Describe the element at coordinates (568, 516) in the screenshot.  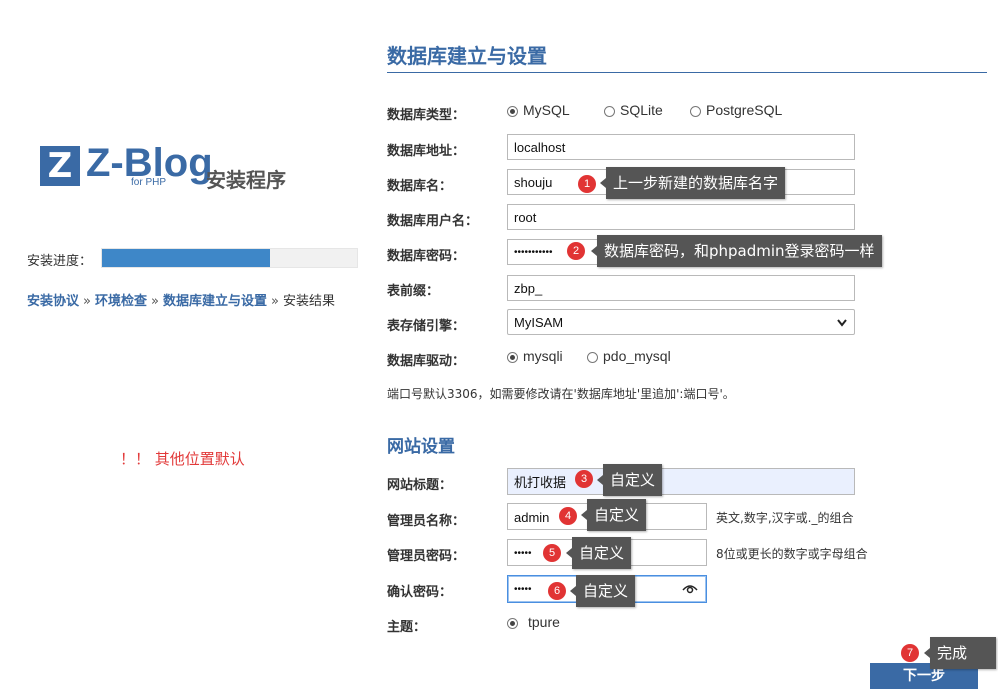
I see `annotation-badge: 4` at that location.